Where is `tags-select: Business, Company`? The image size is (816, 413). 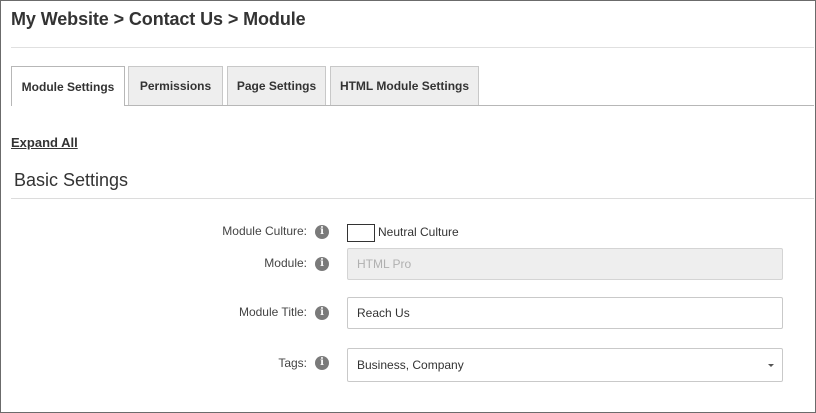 tags-select: Business, Company is located at coordinates (565, 365).